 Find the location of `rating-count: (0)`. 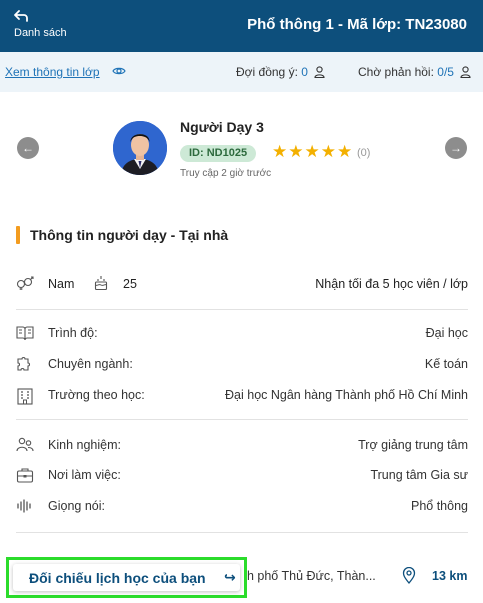

rating-count: (0) is located at coordinates (364, 153).